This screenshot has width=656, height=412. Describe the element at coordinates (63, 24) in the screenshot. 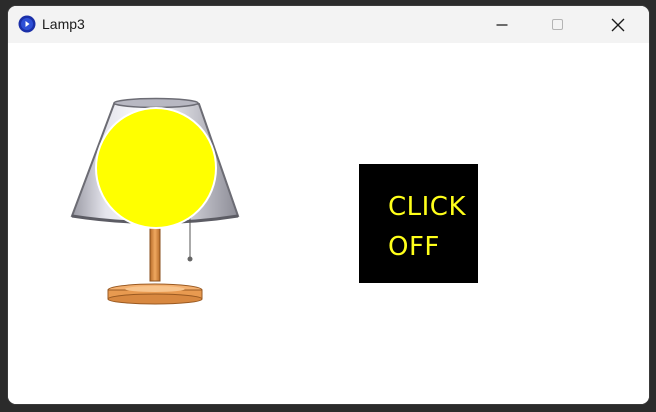

I see `window-title: Lamp3` at that location.